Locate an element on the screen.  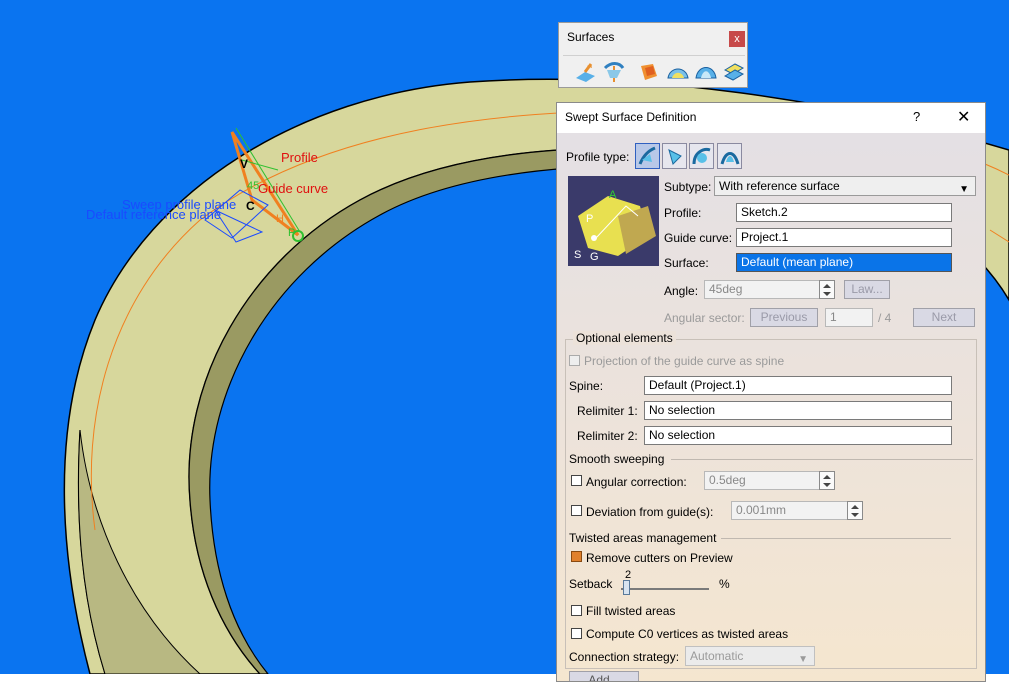
preview-label-s: S is located at coordinates (577, 255).